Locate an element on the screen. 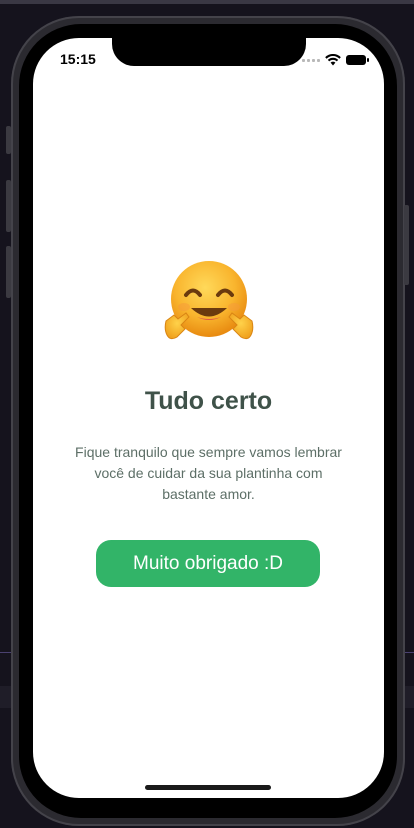  thank-you-button: Muito obrigado :D is located at coordinates (208, 563).